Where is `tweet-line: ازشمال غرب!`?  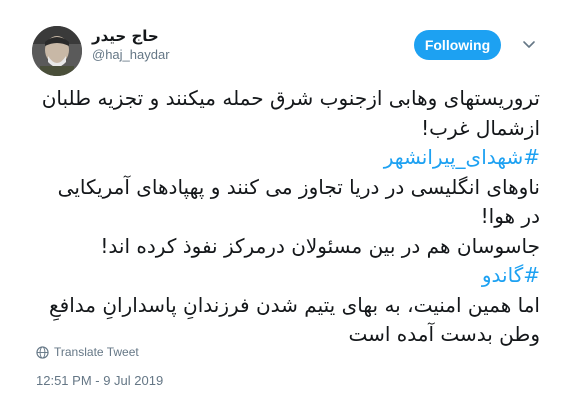 tweet-line: ازشمال غرب! is located at coordinates (480, 127).